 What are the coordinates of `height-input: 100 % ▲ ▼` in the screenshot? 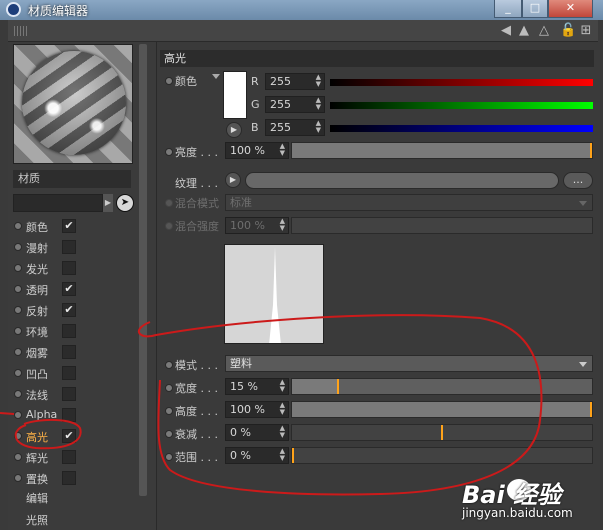 It's located at (257, 409).